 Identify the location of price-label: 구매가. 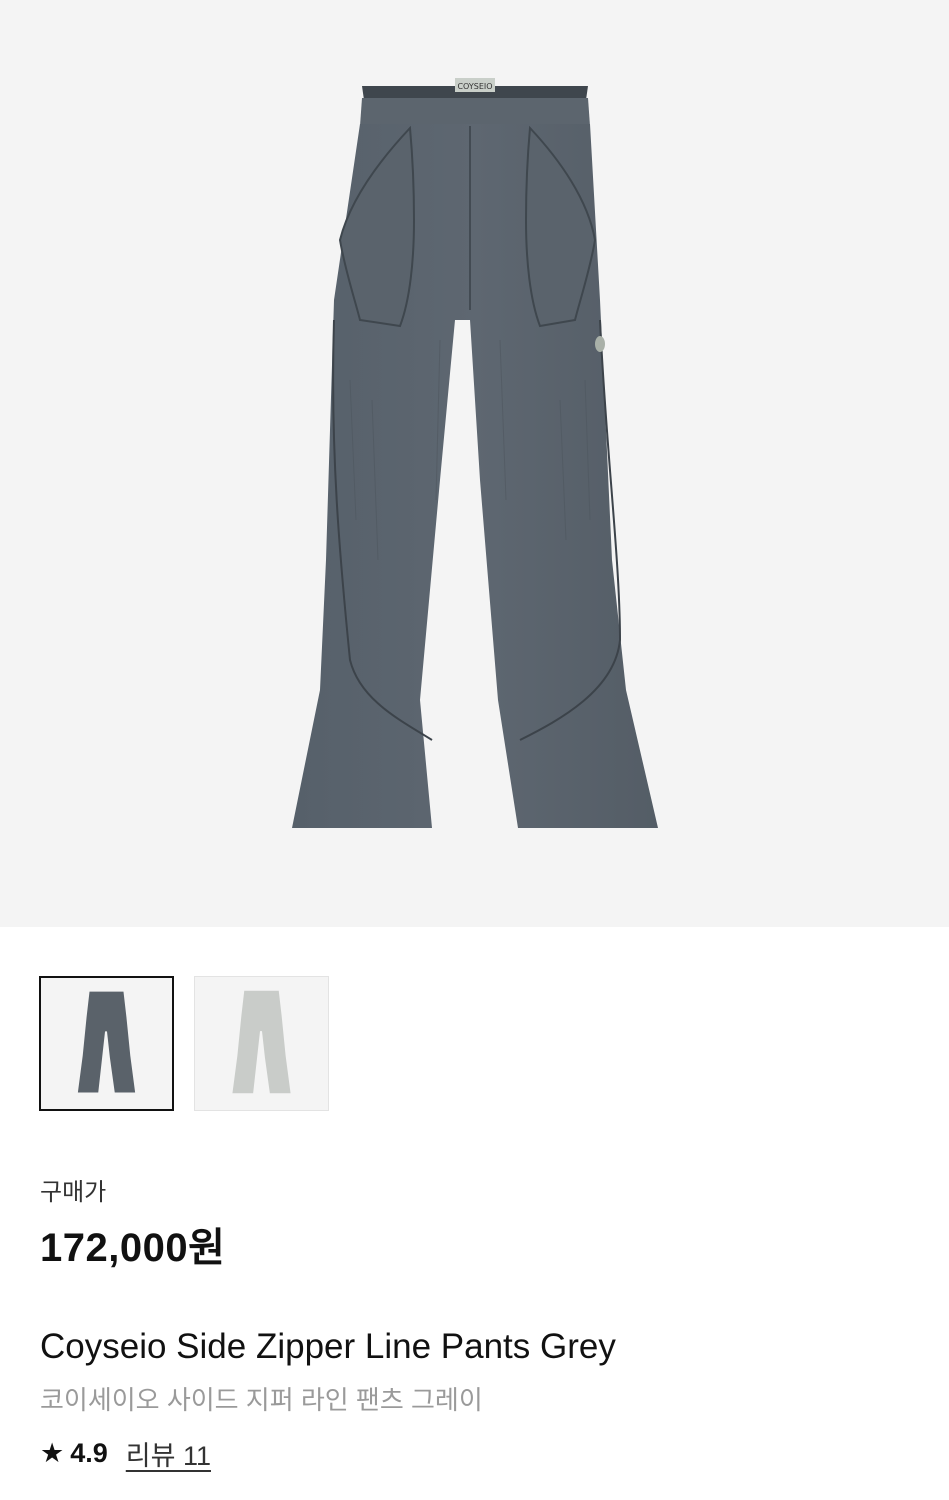
(73, 1192).